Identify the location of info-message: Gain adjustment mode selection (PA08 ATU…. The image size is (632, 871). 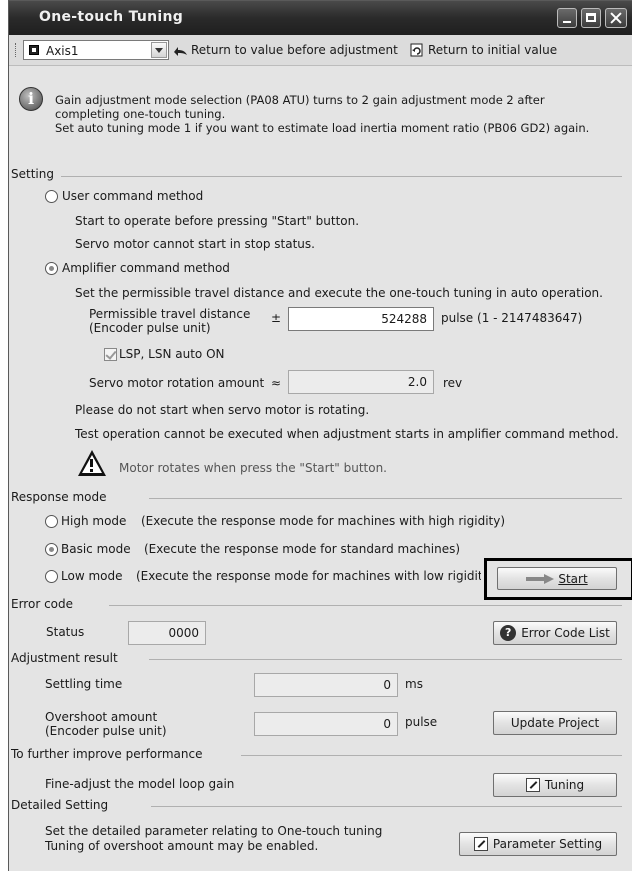
(343, 114).